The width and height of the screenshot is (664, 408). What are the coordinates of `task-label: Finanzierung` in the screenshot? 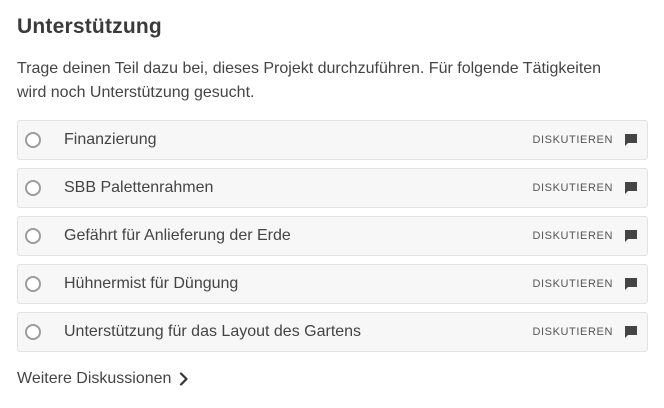 It's located at (110, 139).